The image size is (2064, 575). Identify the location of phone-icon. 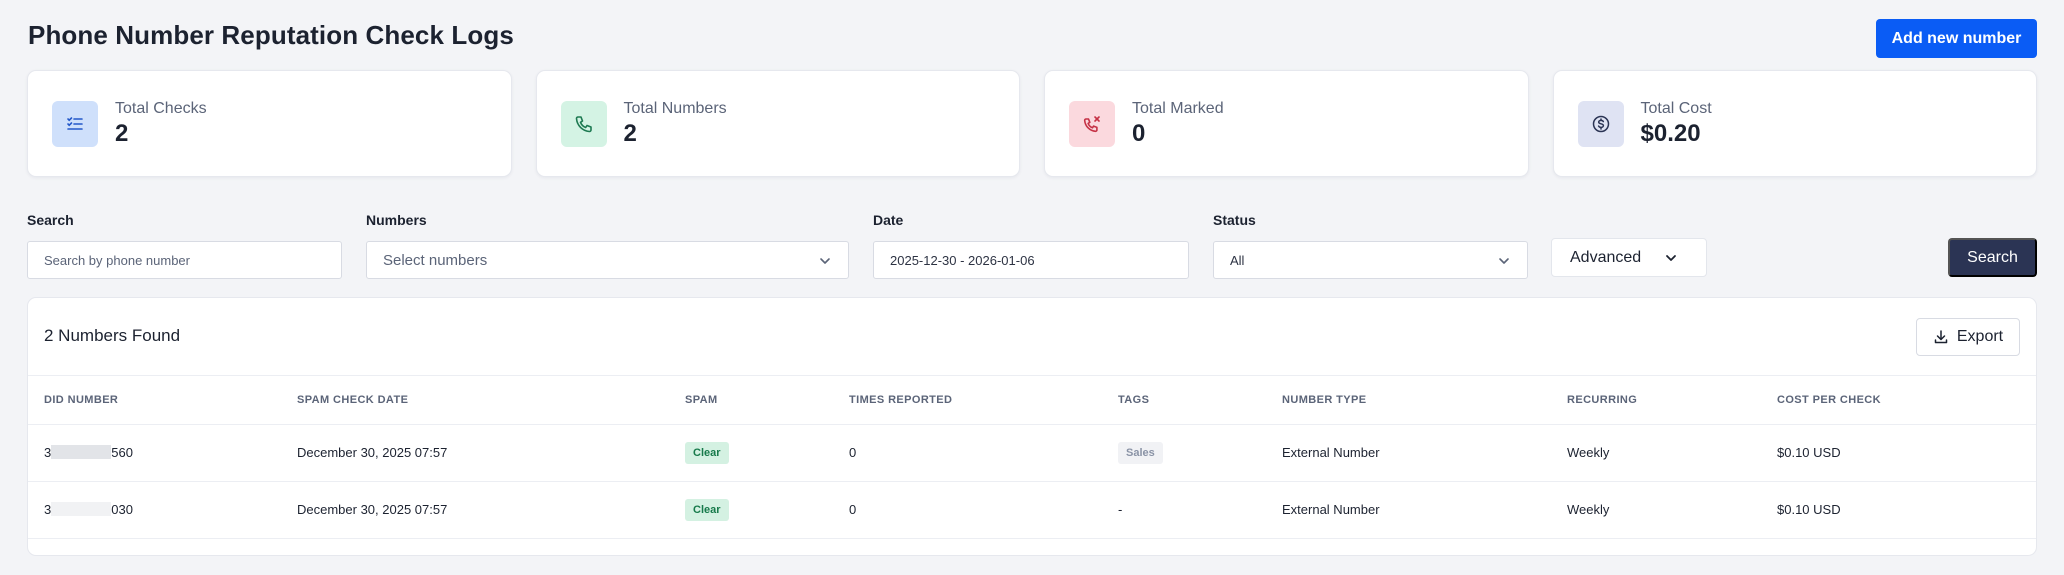
(583, 123).